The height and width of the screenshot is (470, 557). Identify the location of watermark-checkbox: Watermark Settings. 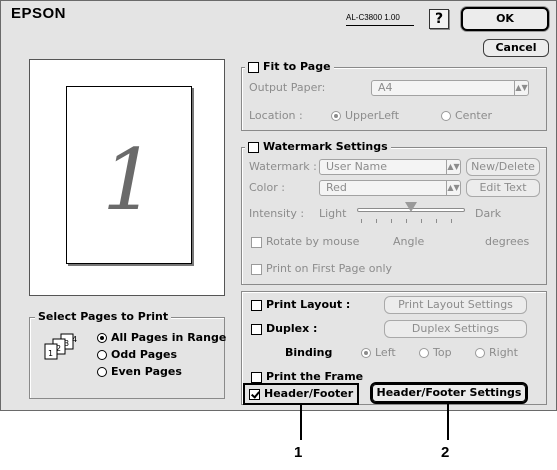
(318, 147).